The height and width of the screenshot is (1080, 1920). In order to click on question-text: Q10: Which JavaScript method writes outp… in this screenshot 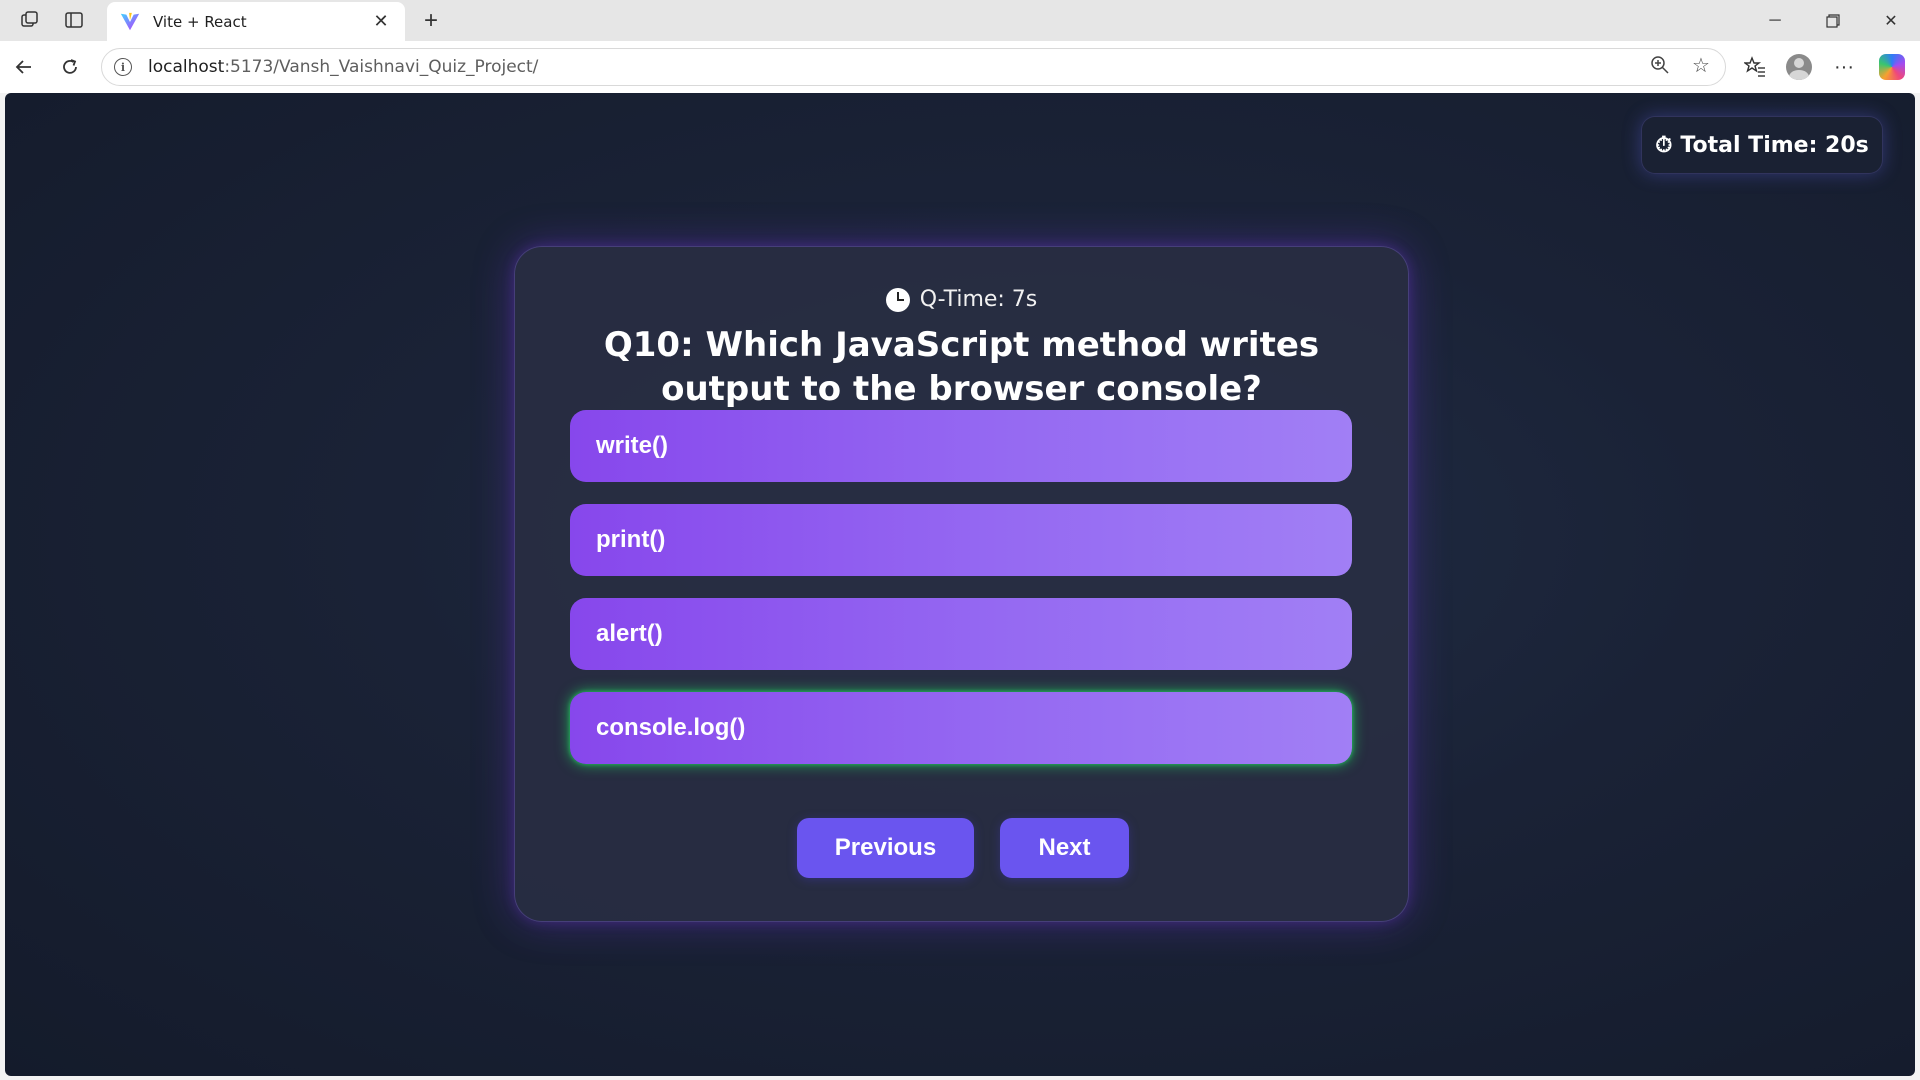, I will do `click(961, 367)`.